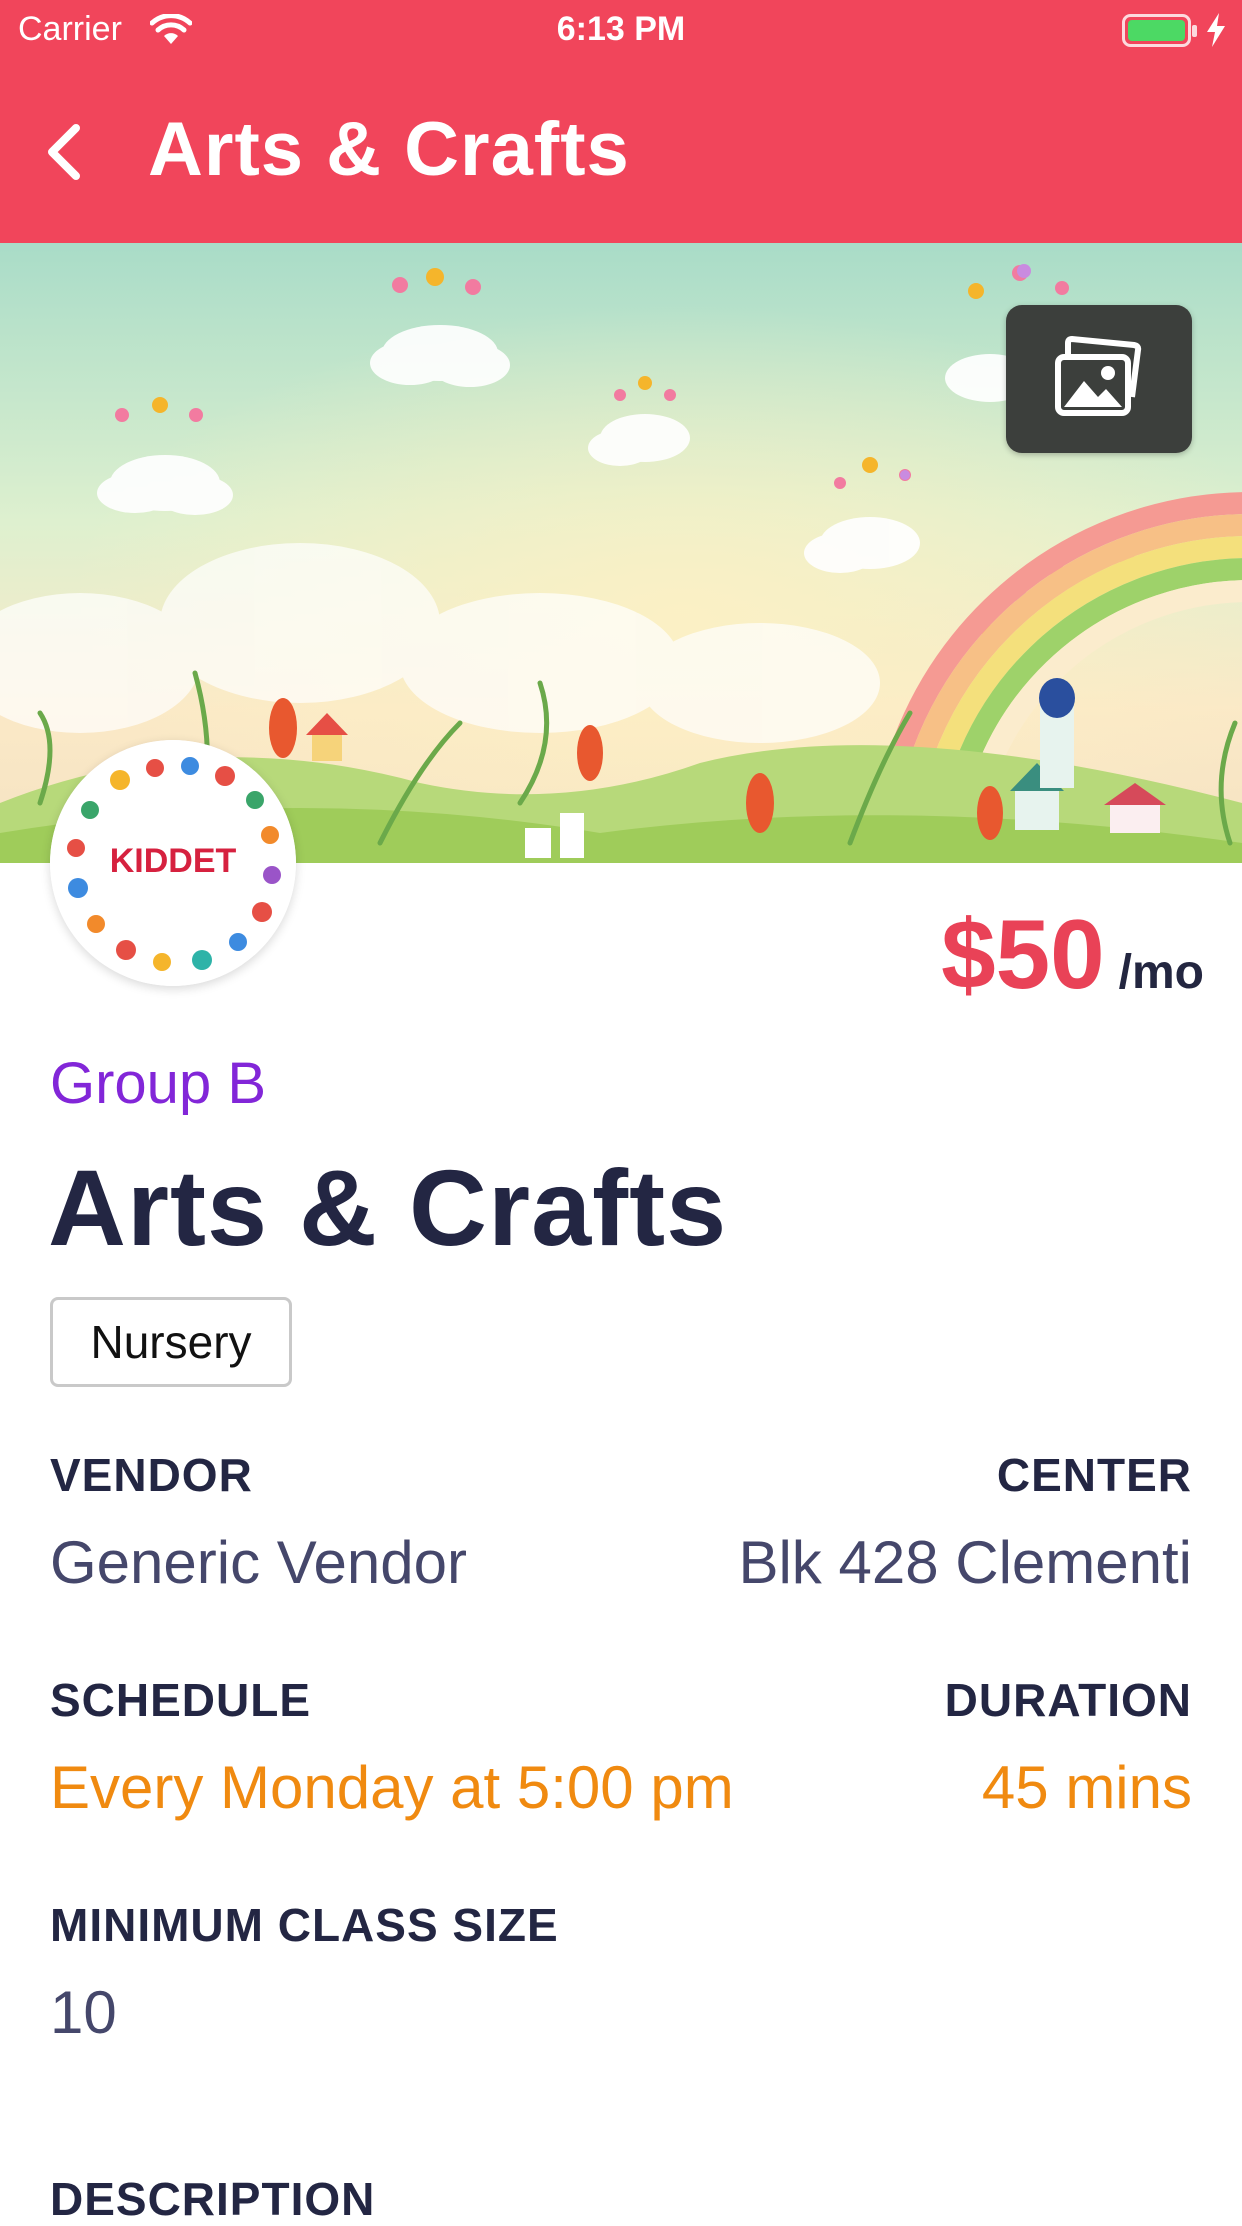  Describe the element at coordinates (158, 1083) in the screenshot. I see `group-label: Group B` at that location.